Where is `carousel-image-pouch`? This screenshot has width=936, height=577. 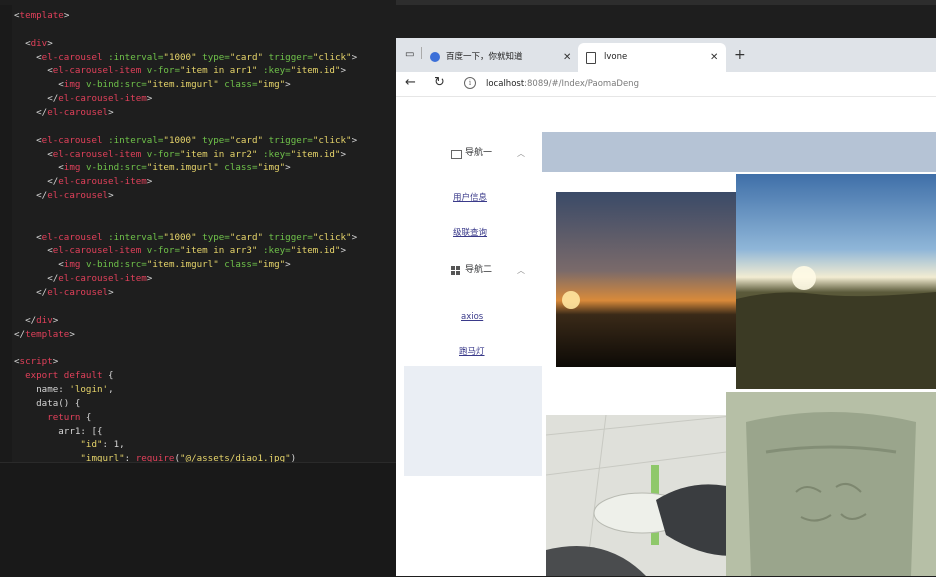
carousel-image-pouch is located at coordinates (831, 484).